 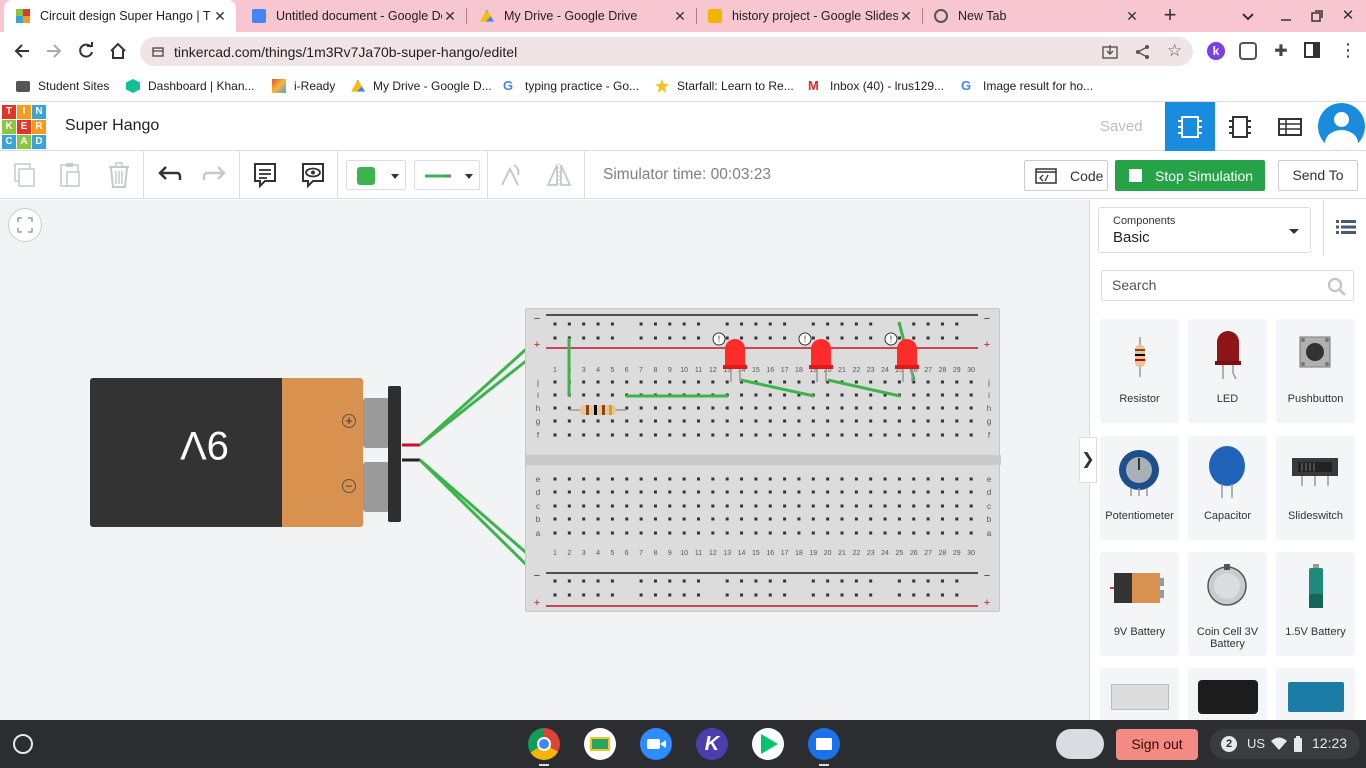 I want to click on restore-icon, so click(x=1317, y=16).